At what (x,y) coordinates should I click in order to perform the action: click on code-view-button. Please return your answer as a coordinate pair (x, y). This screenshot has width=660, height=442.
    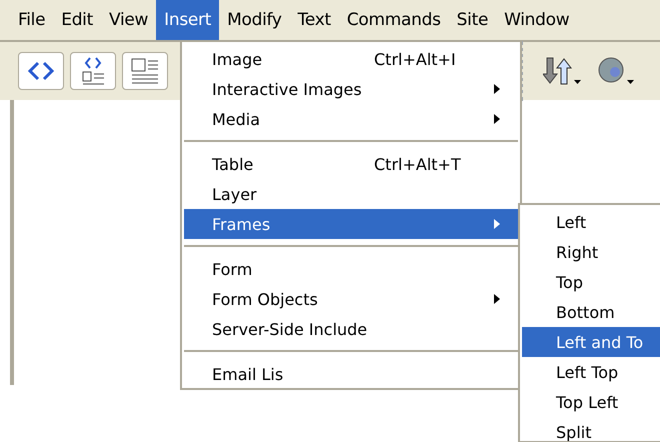
    Looking at the image, I should click on (41, 71).